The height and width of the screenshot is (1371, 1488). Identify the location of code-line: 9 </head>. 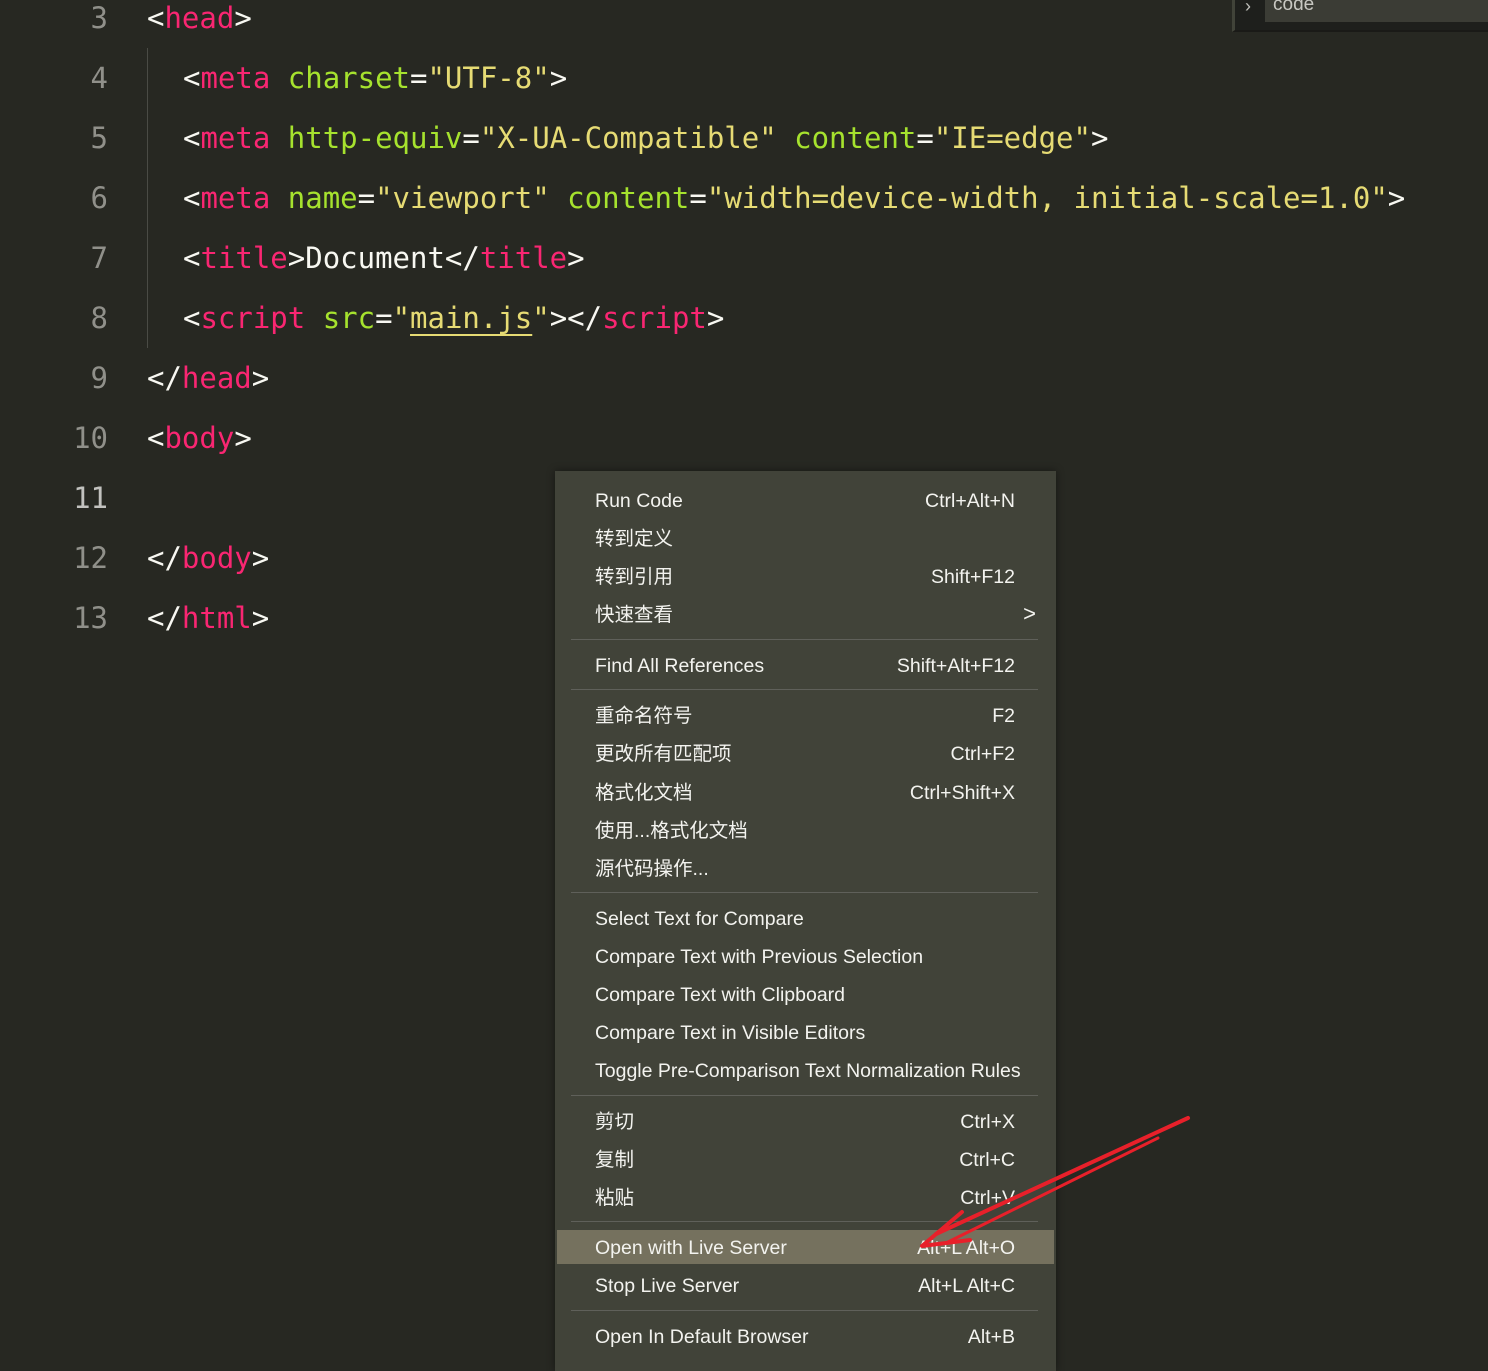
(744, 388).